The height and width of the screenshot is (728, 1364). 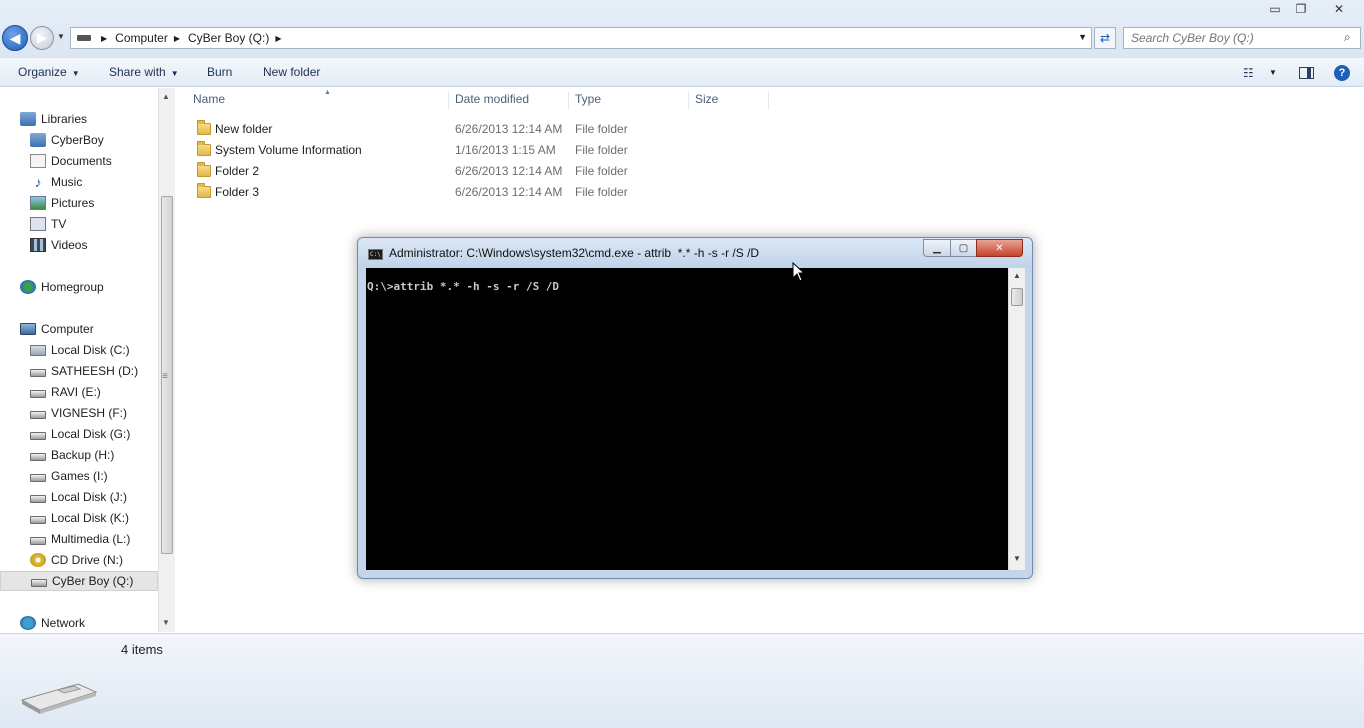 What do you see at coordinates (79, 413) in the screenshot?
I see `nav-drive-f: VIGNESH (F:)` at bounding box center [79, 413].